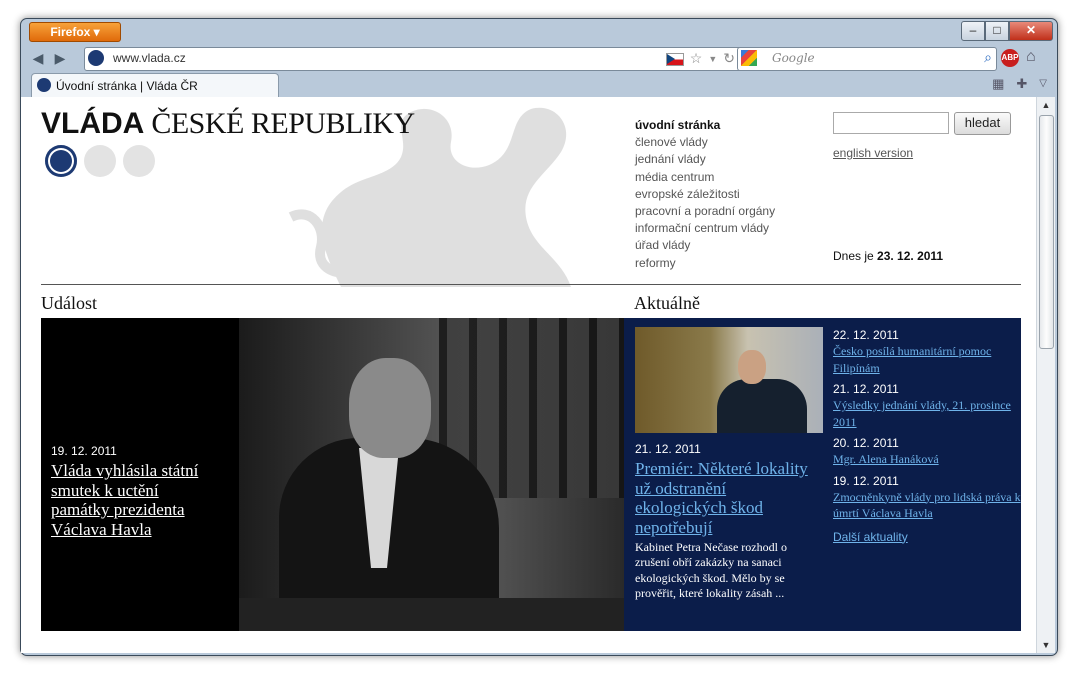 Image resolution: width=1081 pixels, height=678 pixels. I want to click on eu-emblem-icon, so click(100, 161).